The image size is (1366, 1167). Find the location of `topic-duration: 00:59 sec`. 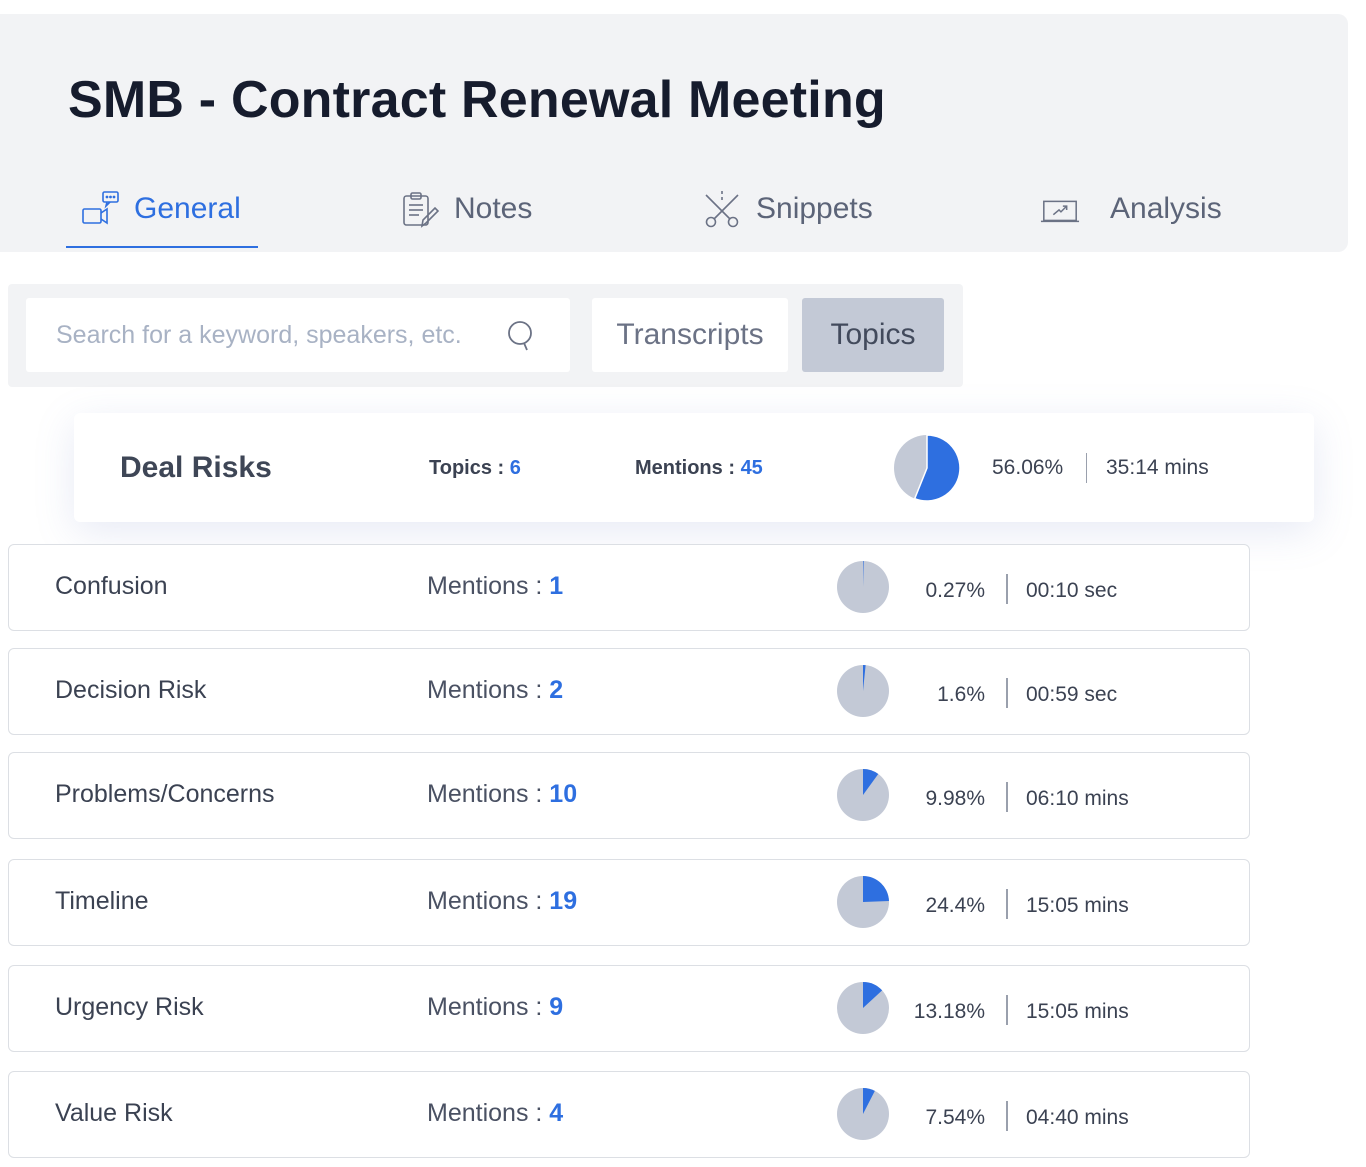

topic-duration: 00:59 sec is located at coordinates (1072, 694).